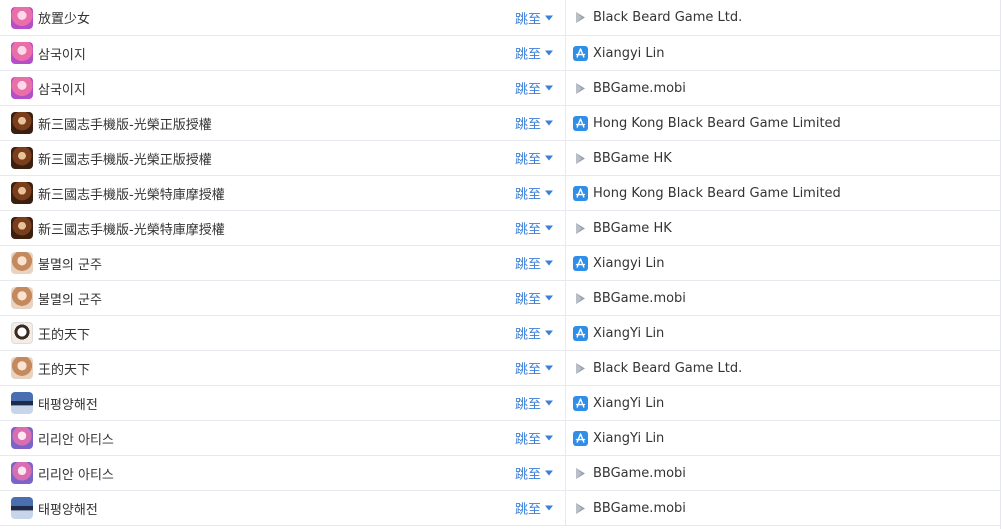  Describe the element at coordinates (22, 403) in the screenshot. I see `warship-icon` at that location.